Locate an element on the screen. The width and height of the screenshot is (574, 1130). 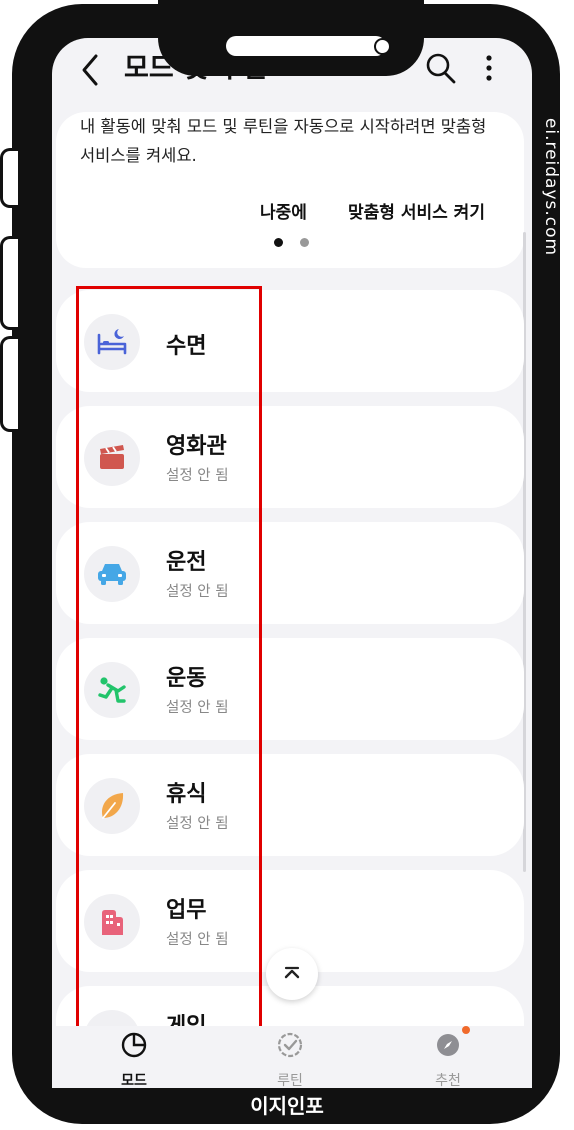
back-arrow-icon is located at coordinates (91, 70).